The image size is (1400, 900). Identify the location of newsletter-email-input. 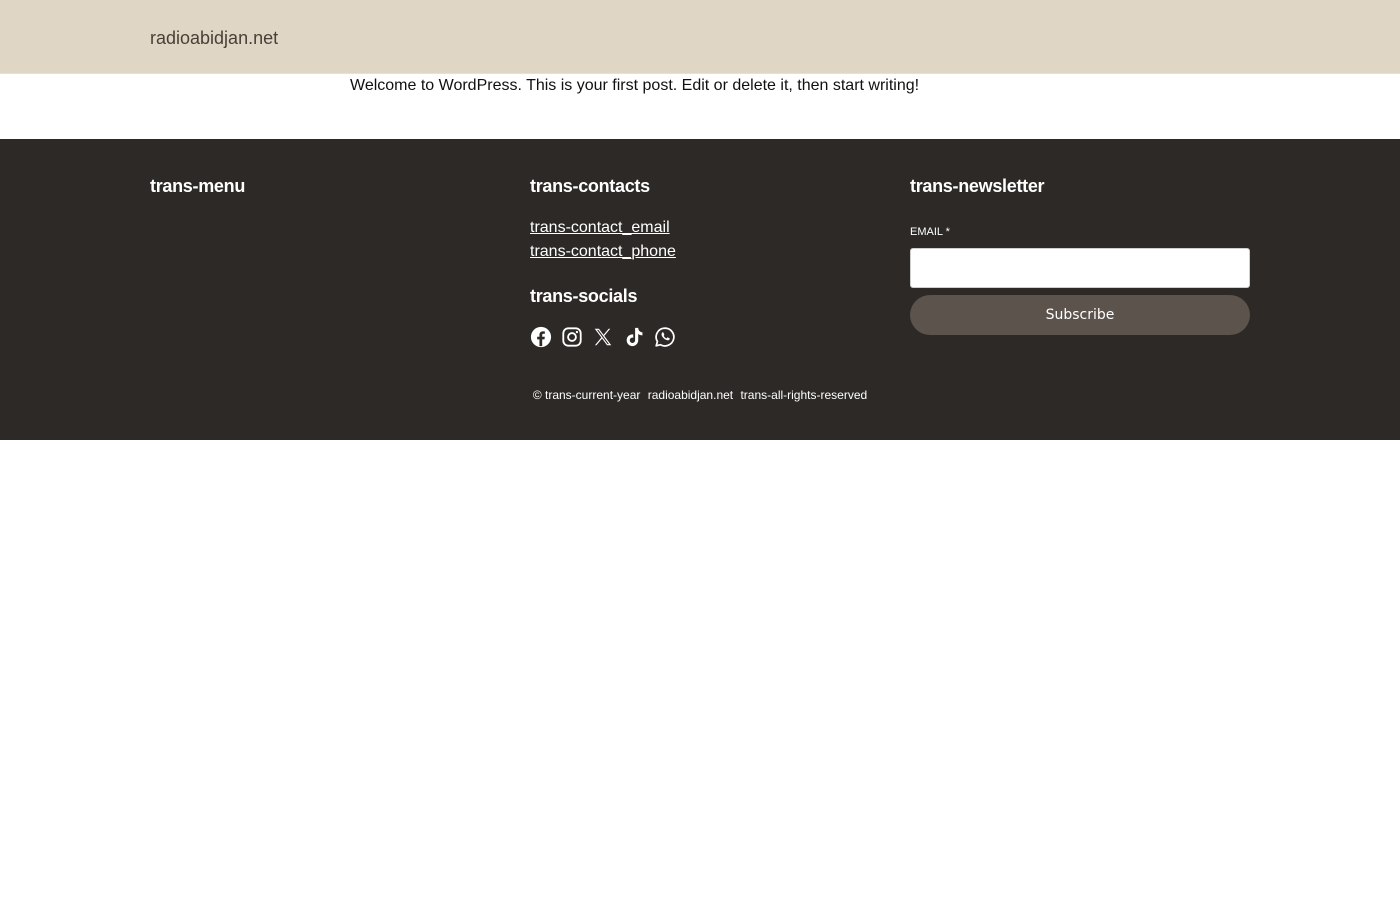
(1080, 268).